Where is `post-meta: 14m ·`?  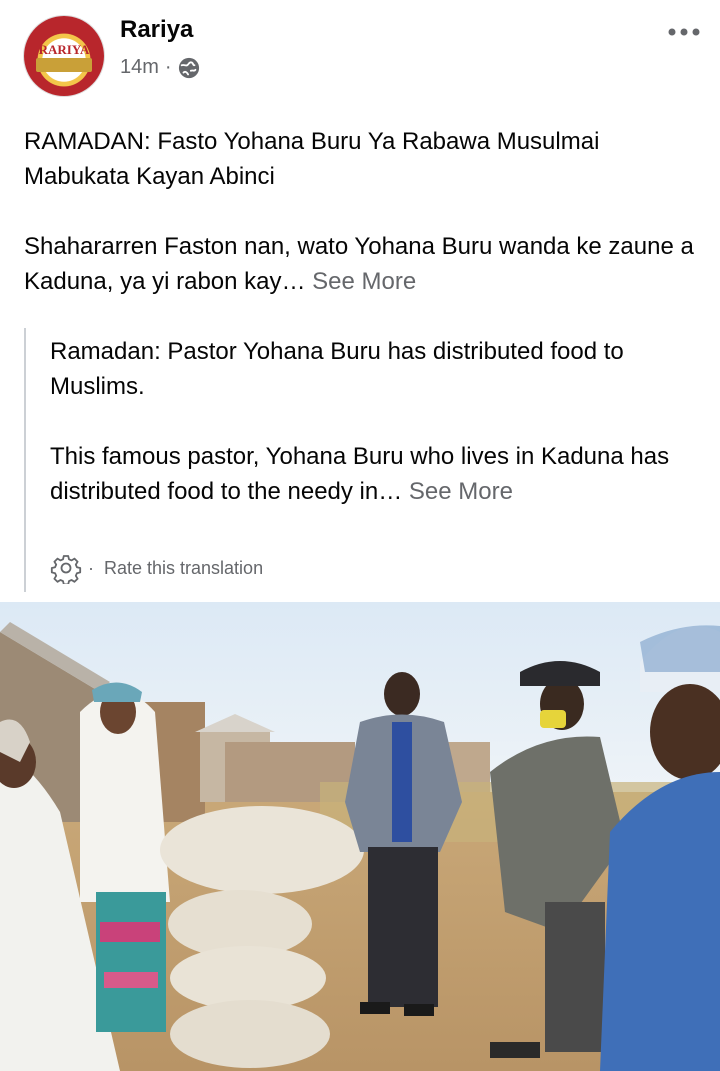 post-meta: 14m · is located at coordinates (160, 67).